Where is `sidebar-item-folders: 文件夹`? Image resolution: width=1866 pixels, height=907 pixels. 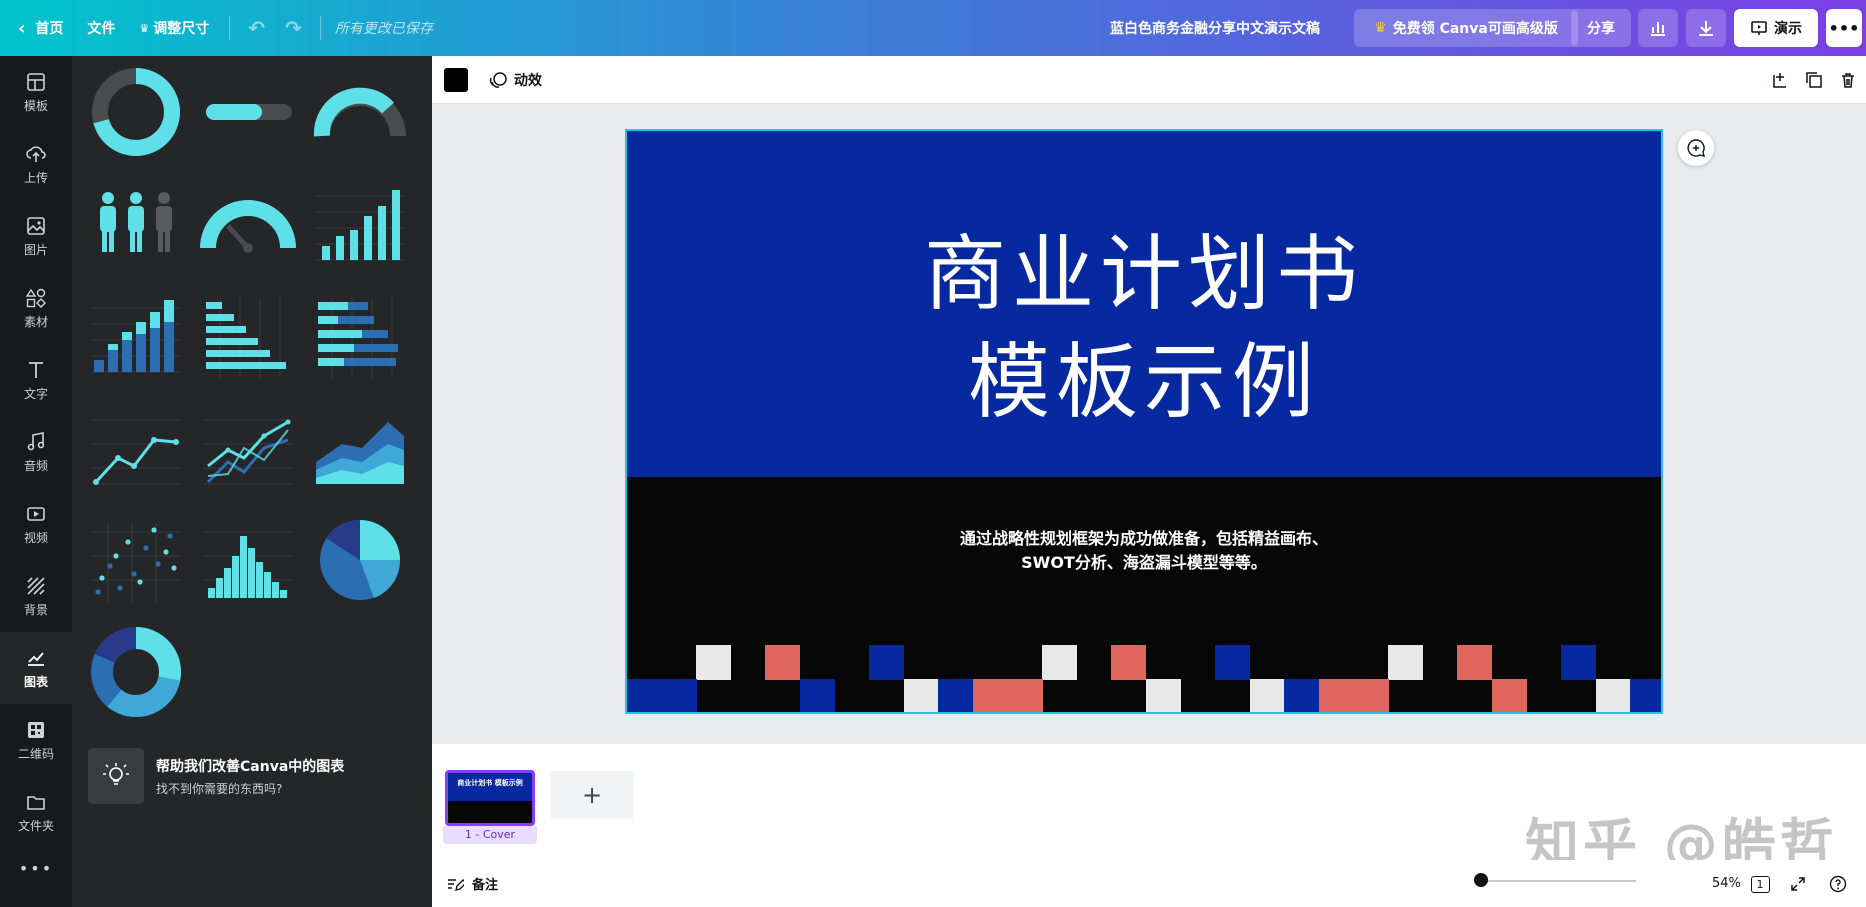
sidebar-item-folders: 文件夹 is located at coordinates (36, 812).